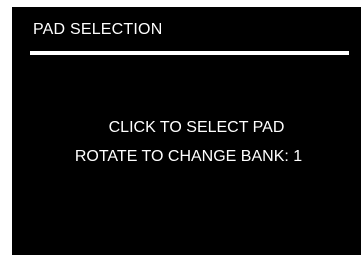 The image size is (361, 255). What do you see at coordinates (298, 156) in the screenshot?
I see `bank-number: 1` at bounding box center [298, 156].